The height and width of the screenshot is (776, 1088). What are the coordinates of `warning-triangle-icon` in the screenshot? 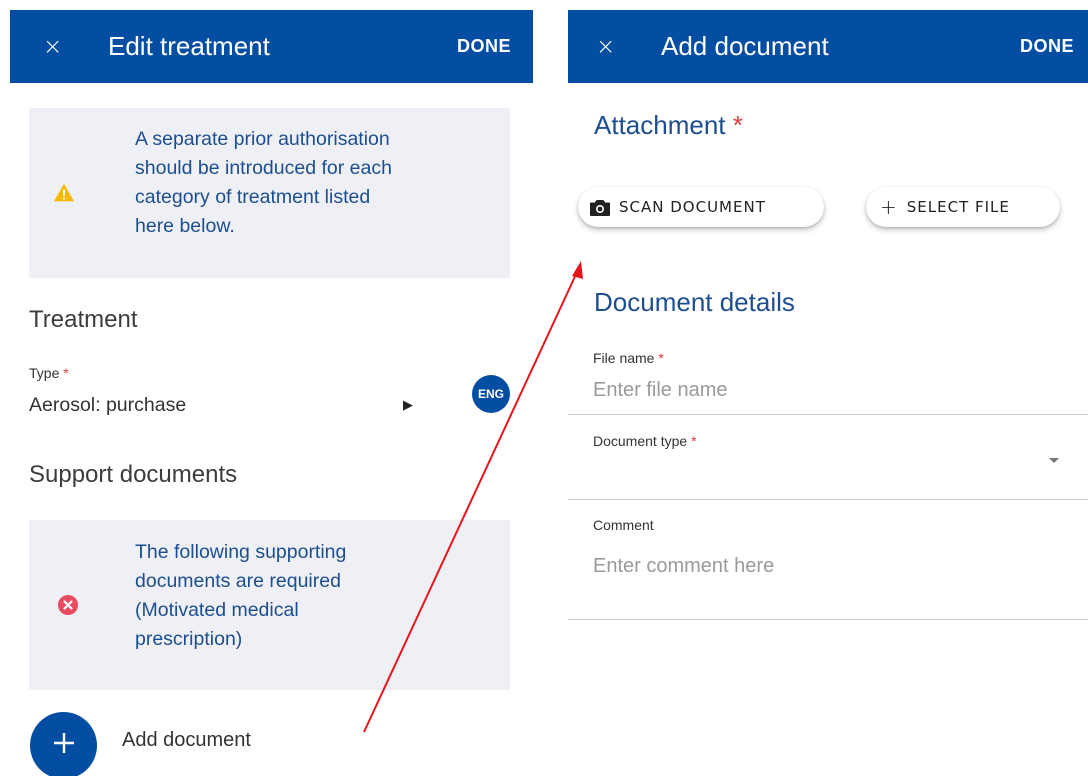 It's located at (64, 192).